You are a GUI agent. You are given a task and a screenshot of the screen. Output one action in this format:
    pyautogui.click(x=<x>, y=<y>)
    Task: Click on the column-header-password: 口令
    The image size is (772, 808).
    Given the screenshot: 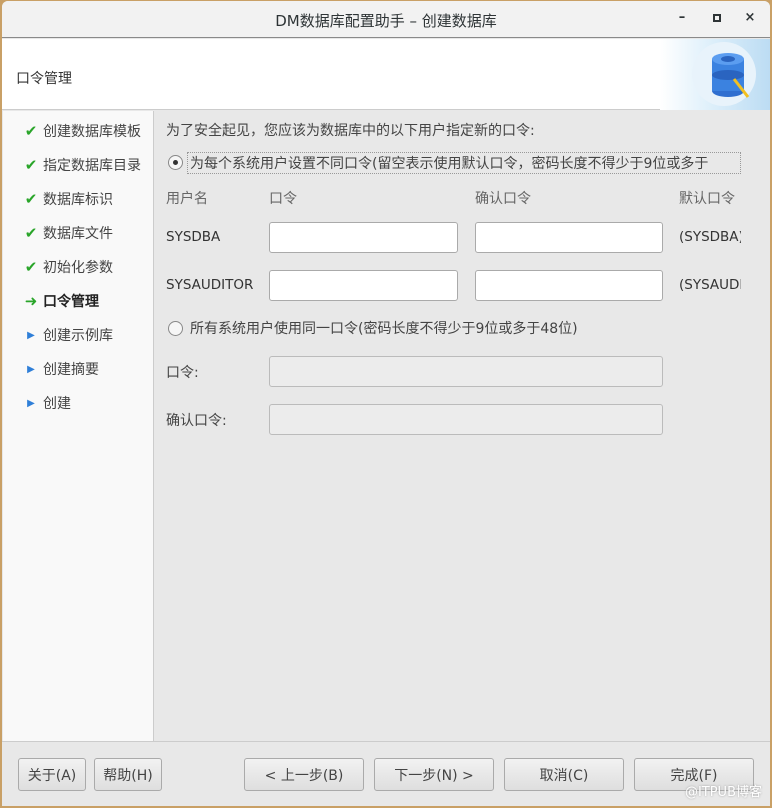 What is the action you would take?
    pyautogui.click(x=283, y=199)
    